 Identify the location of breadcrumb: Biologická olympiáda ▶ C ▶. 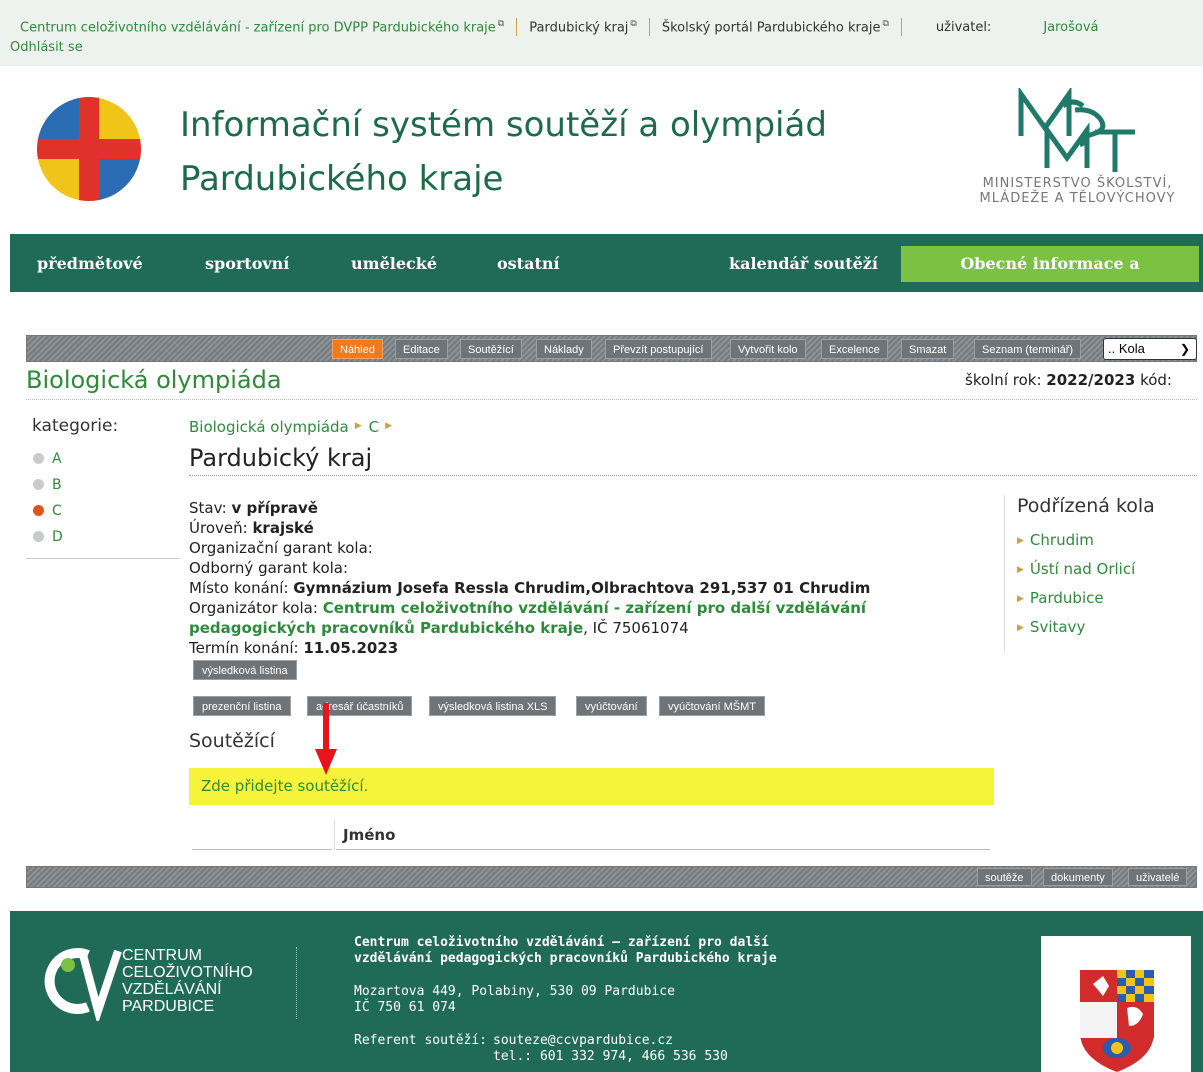
(294, 427).